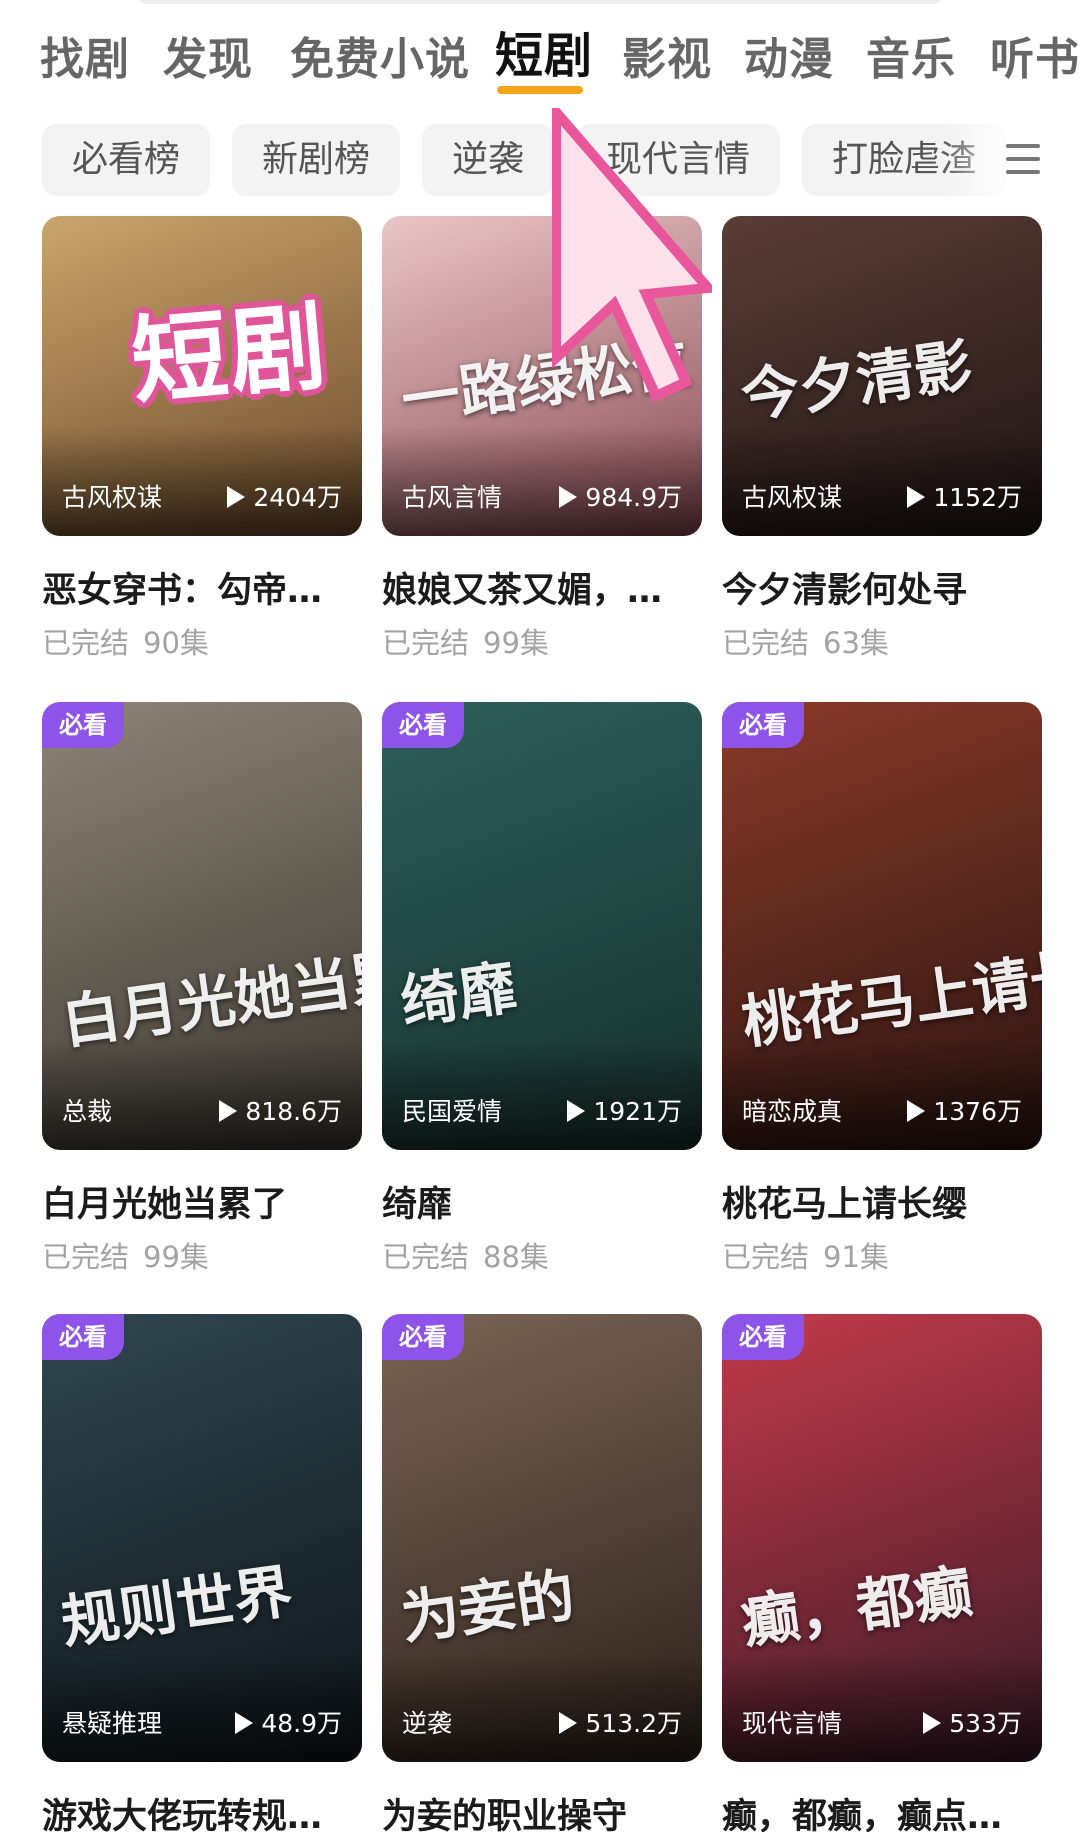 The image size is (1080, 1832). What do you see at coordinates (427, 1723) in the screenshot?
I see `genre-label: 逆袭` at bounding box center [427, 1723].